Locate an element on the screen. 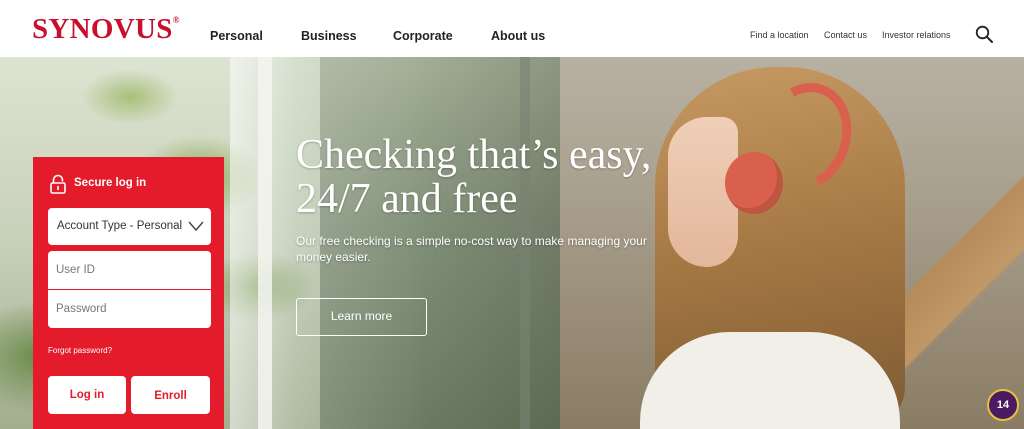 The height and width of the screenshot is (429, 1024). hero-headline: Checking that’s easy, 24/7 and free is located at coordinates (511, 177).